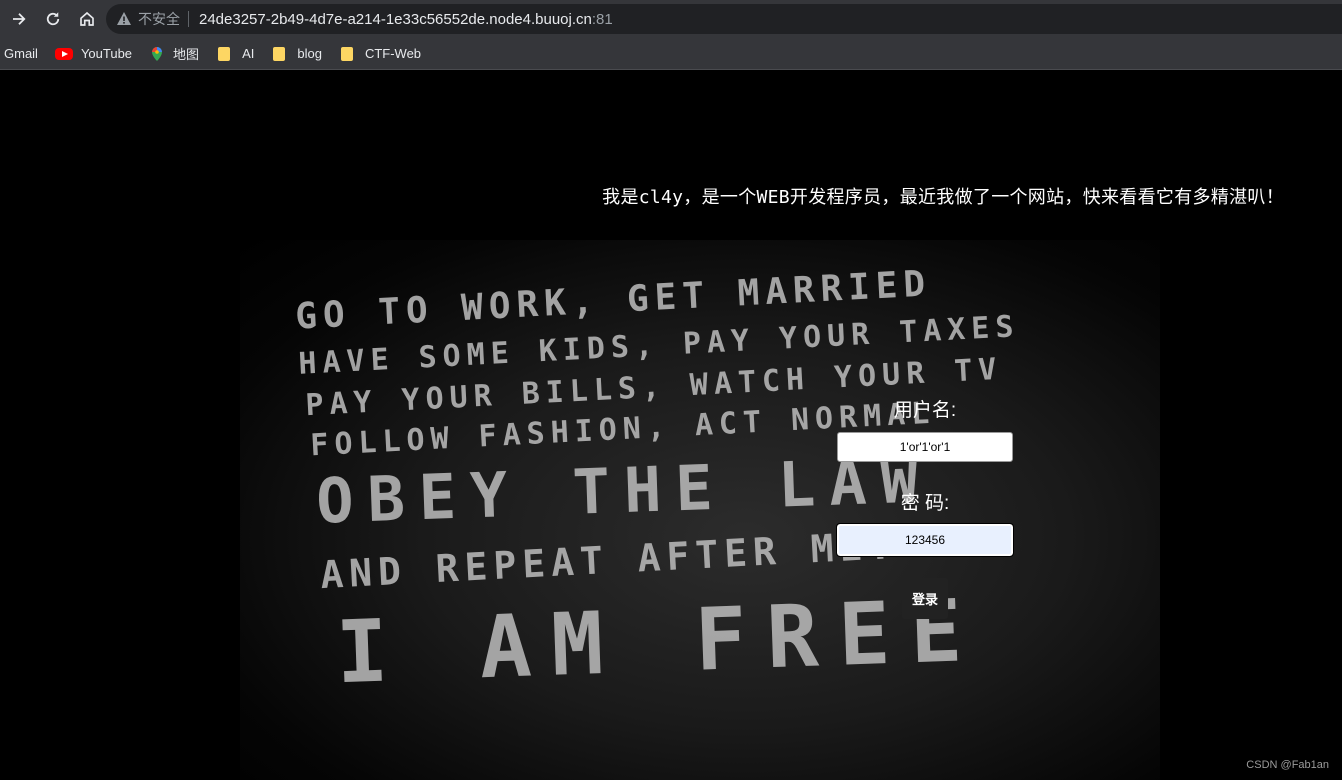 The image size is (1342, 780). I want to click on reload-icon, so click(53, 19).